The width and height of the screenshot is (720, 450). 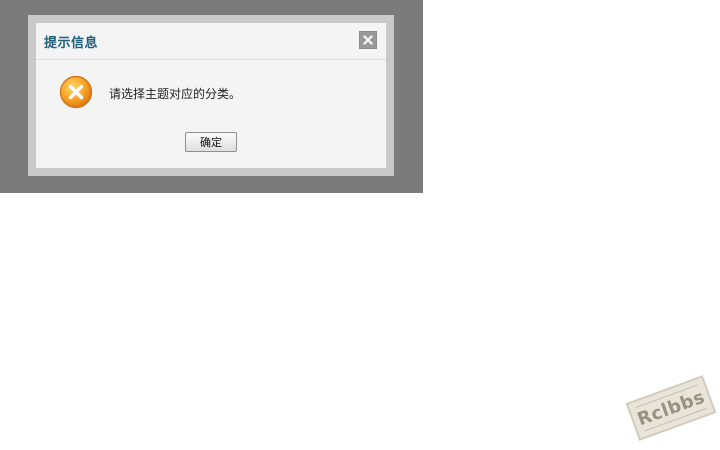 I want to click on watermark-logo: Rclbbs, so click(x=671, y=408).